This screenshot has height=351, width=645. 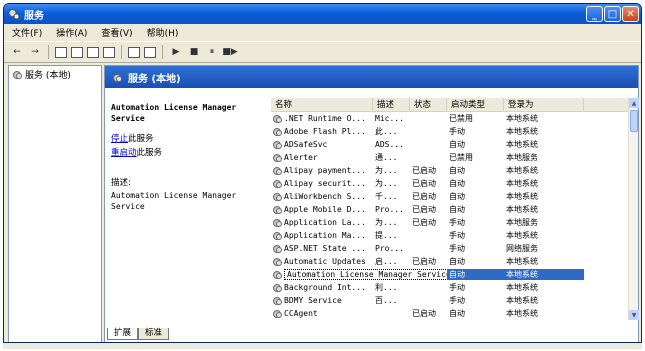 What do you see at coordinates (194, 52) in the screenshot?
I see `stop-service-icon: ■` at bounding box center [194, 52].